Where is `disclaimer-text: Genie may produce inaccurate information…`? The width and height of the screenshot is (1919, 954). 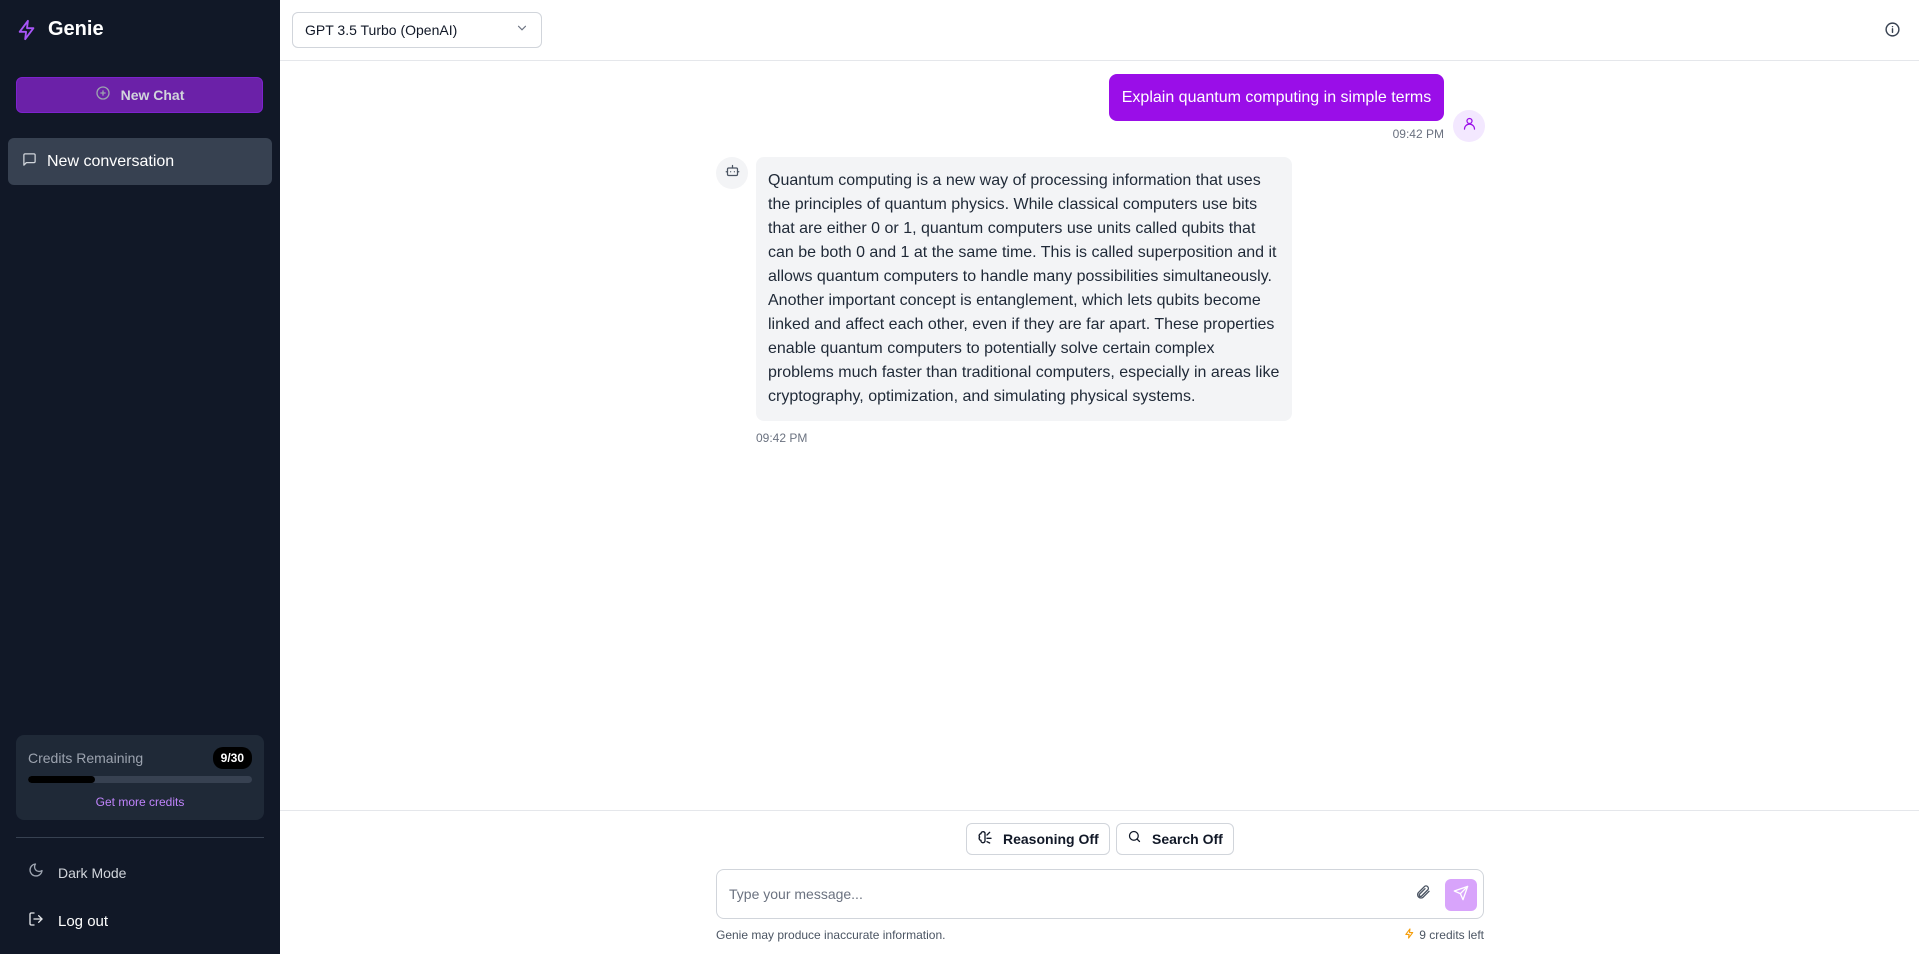
disclaimer-text: Genie may produce inaccurate information… is located at coordinates (831, 935).